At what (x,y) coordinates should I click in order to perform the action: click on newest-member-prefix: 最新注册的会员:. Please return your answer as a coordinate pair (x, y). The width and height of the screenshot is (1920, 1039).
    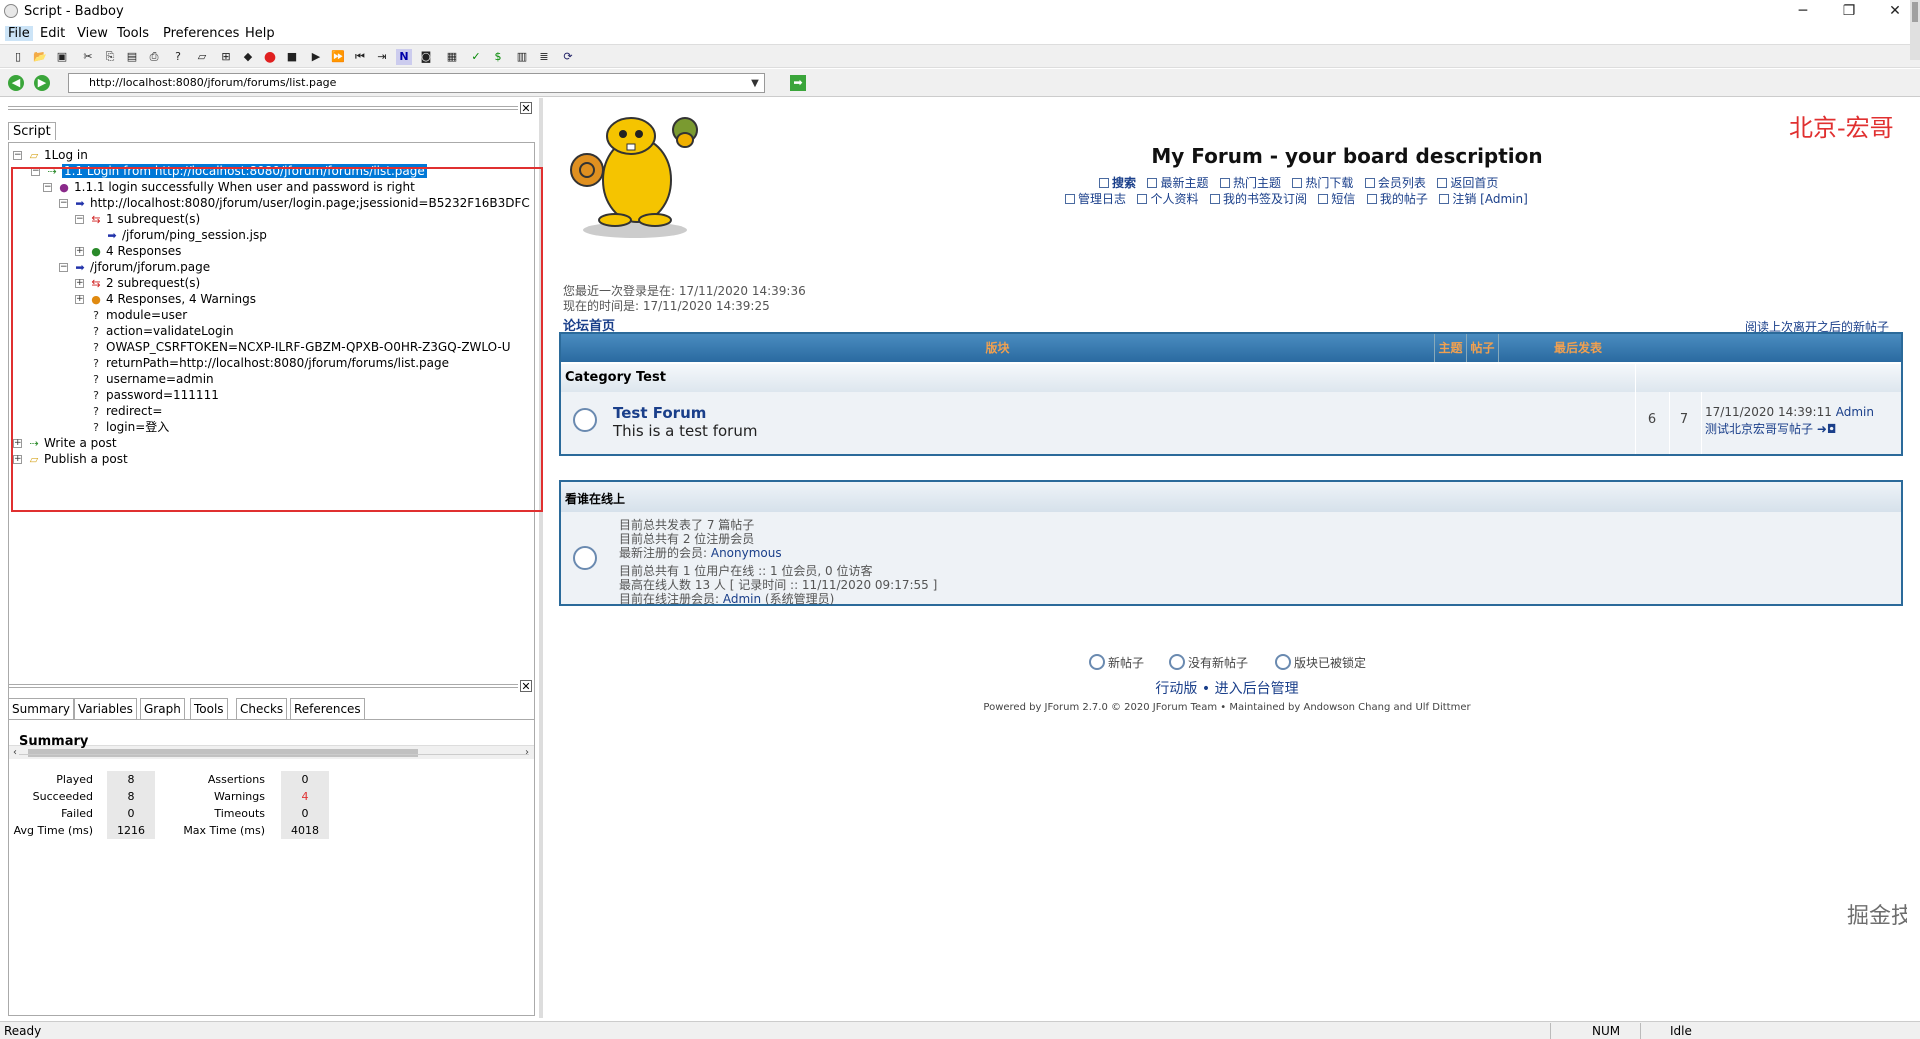
    Looking at the image, I should click on (665, 553).